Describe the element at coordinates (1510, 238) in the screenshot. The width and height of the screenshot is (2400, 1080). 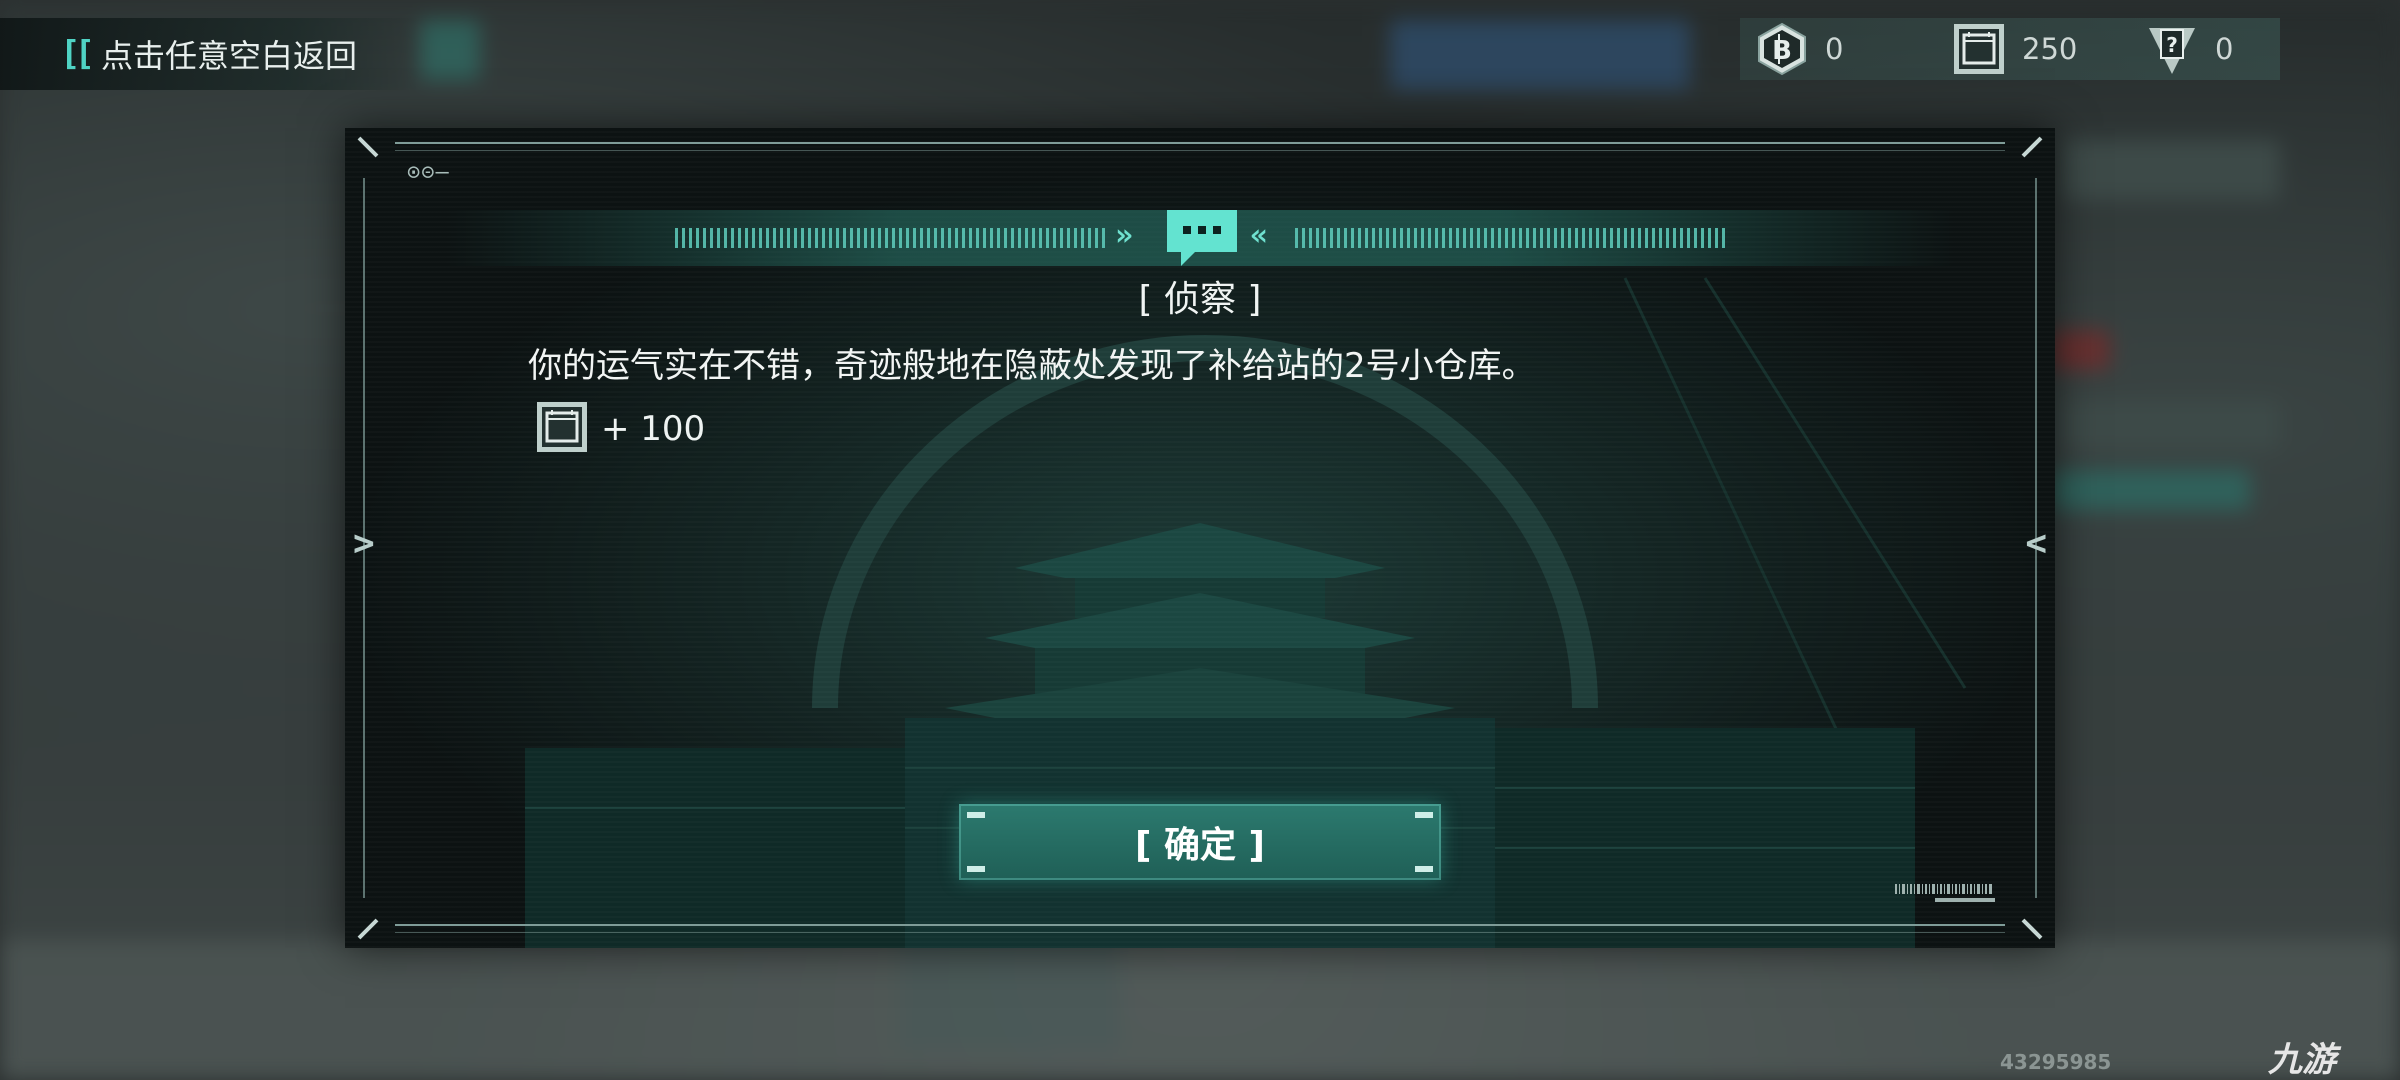
I see `stripe-right` at that location.